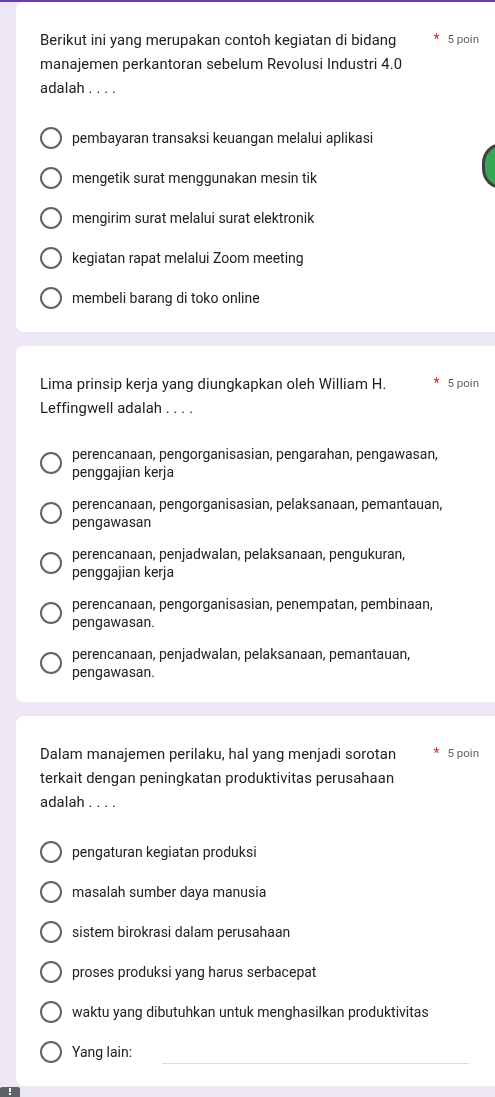  What do you see at coordinates (241, 663) in the screenshot?
I see `option-label: perencanaan, penjadwalan, pelaksanaan, pemantauan, pengawasan.` at bounding box center [241, 663].